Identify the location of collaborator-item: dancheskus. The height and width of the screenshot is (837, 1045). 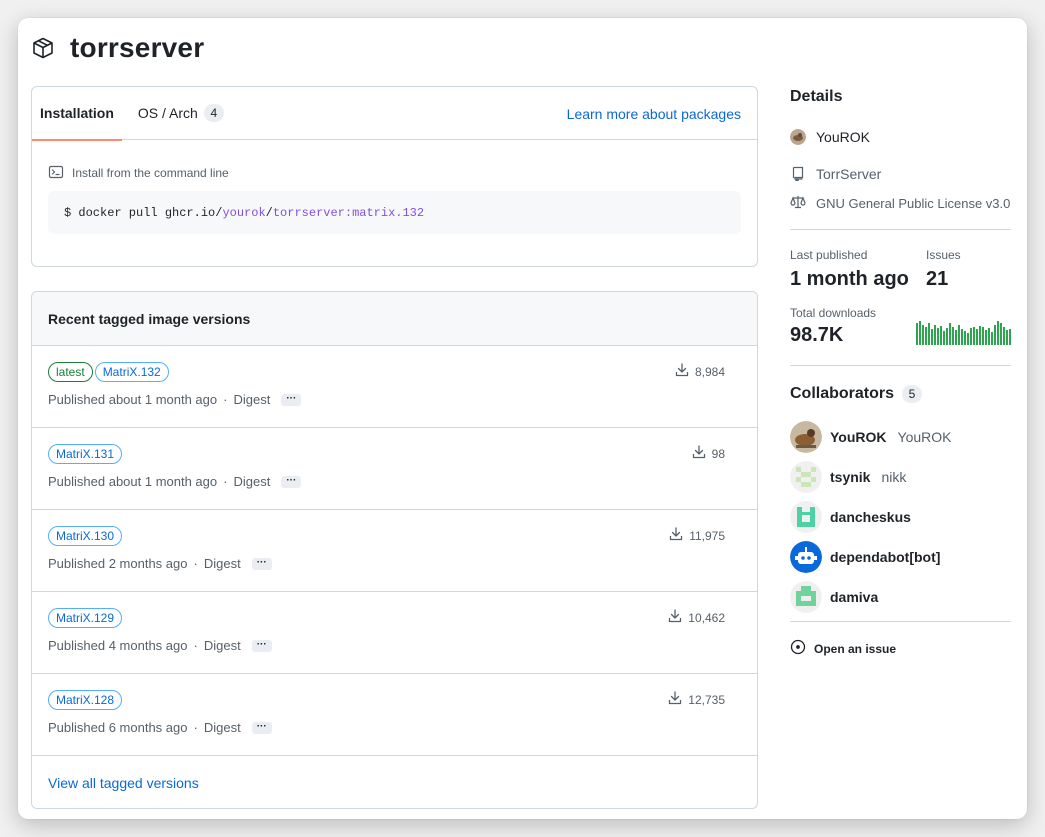
(900, 517).